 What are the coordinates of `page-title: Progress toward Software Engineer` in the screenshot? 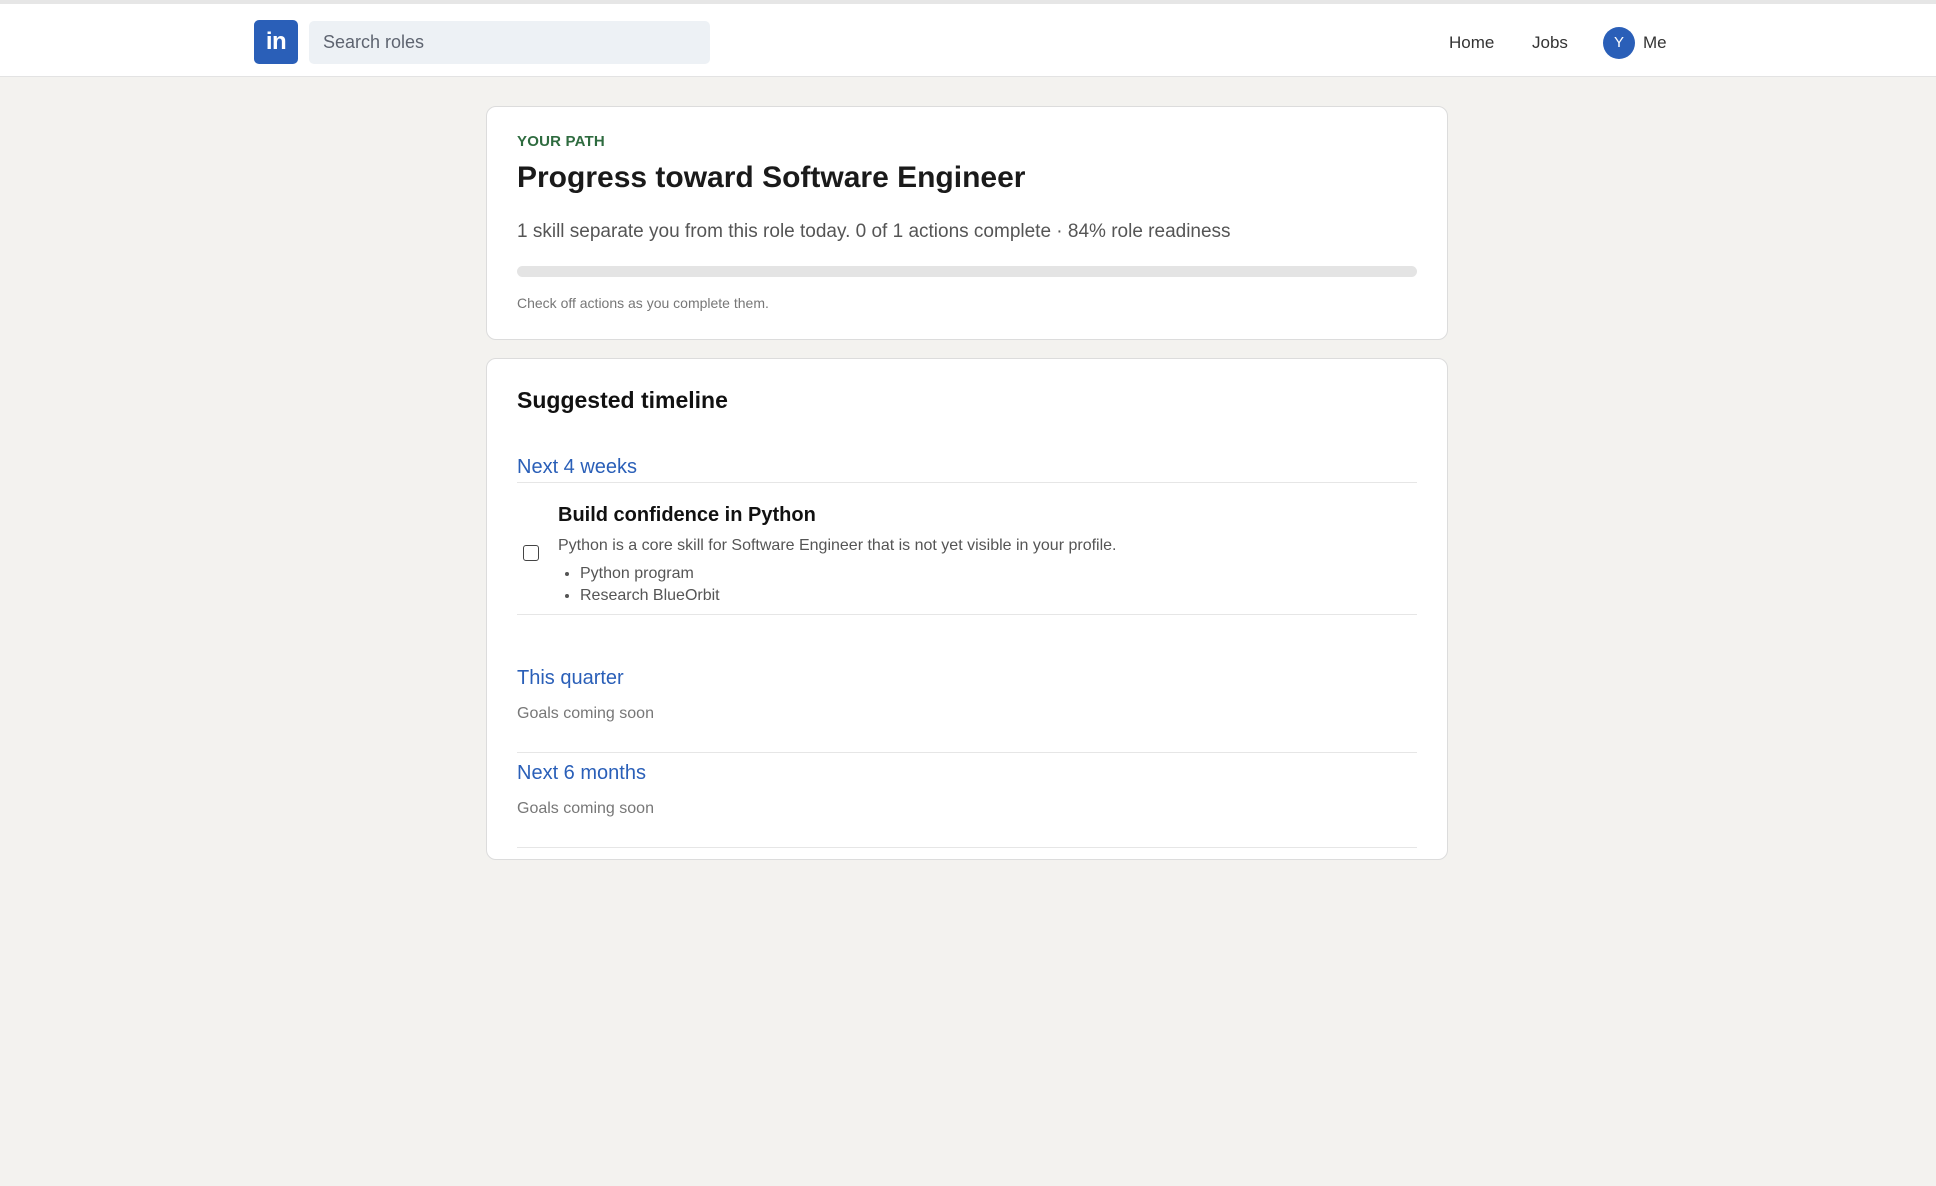 It's located at (771, 177).